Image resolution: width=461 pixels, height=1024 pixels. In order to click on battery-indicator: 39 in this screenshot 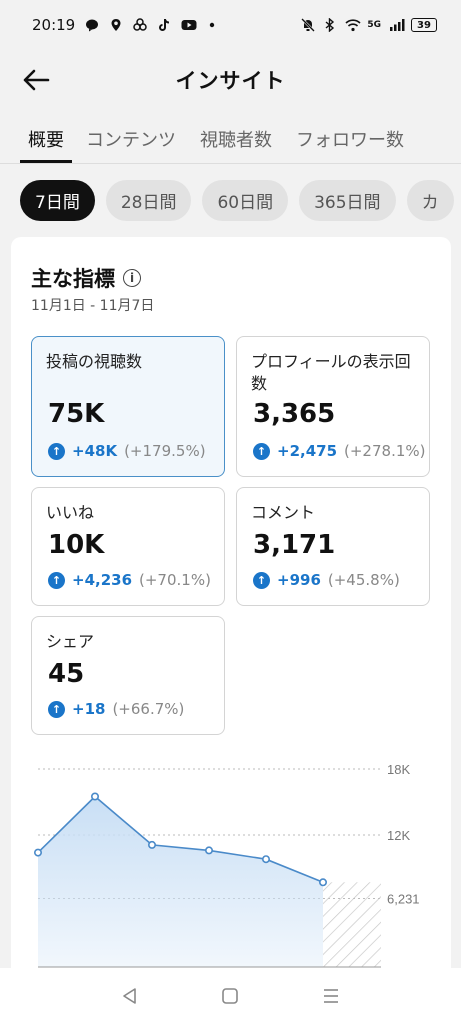, I will do `click(424, 25)`.